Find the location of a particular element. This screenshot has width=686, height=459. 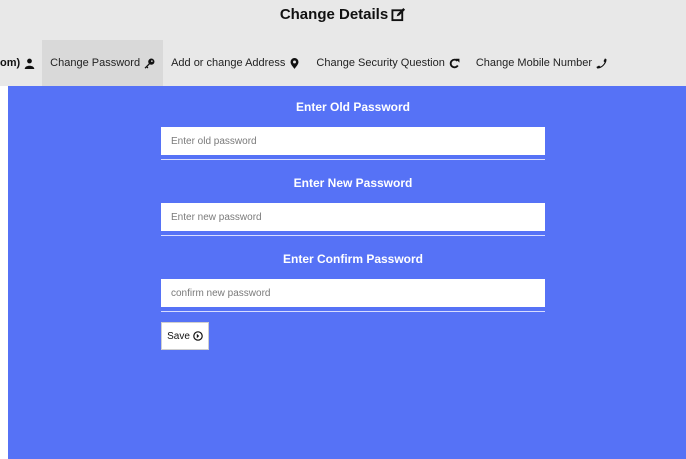

tab-mobile-number: Change Mobile Number is located at coordinates (541, 63).